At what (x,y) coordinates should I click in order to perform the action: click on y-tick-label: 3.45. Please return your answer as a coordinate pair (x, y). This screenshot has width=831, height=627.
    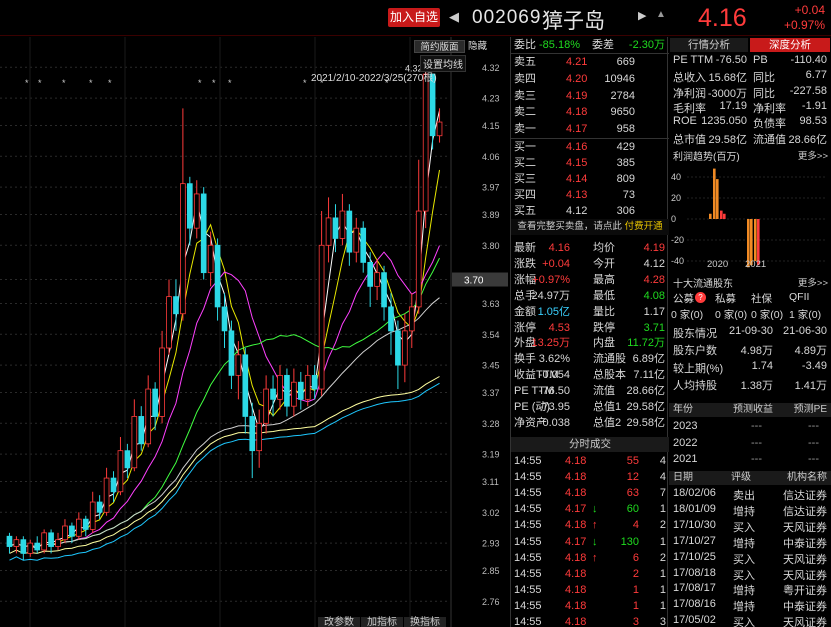
    Looking at the image, I should click on (491, 366).